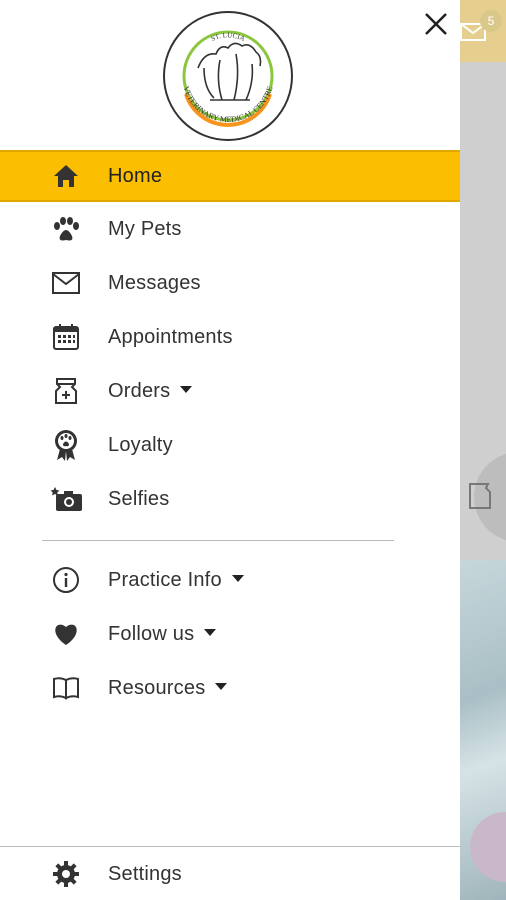 Image resolution: width=506 pixels, height=900 pixels. I want to click on nav-item-follow-us: Follow us, so click(230, 634).